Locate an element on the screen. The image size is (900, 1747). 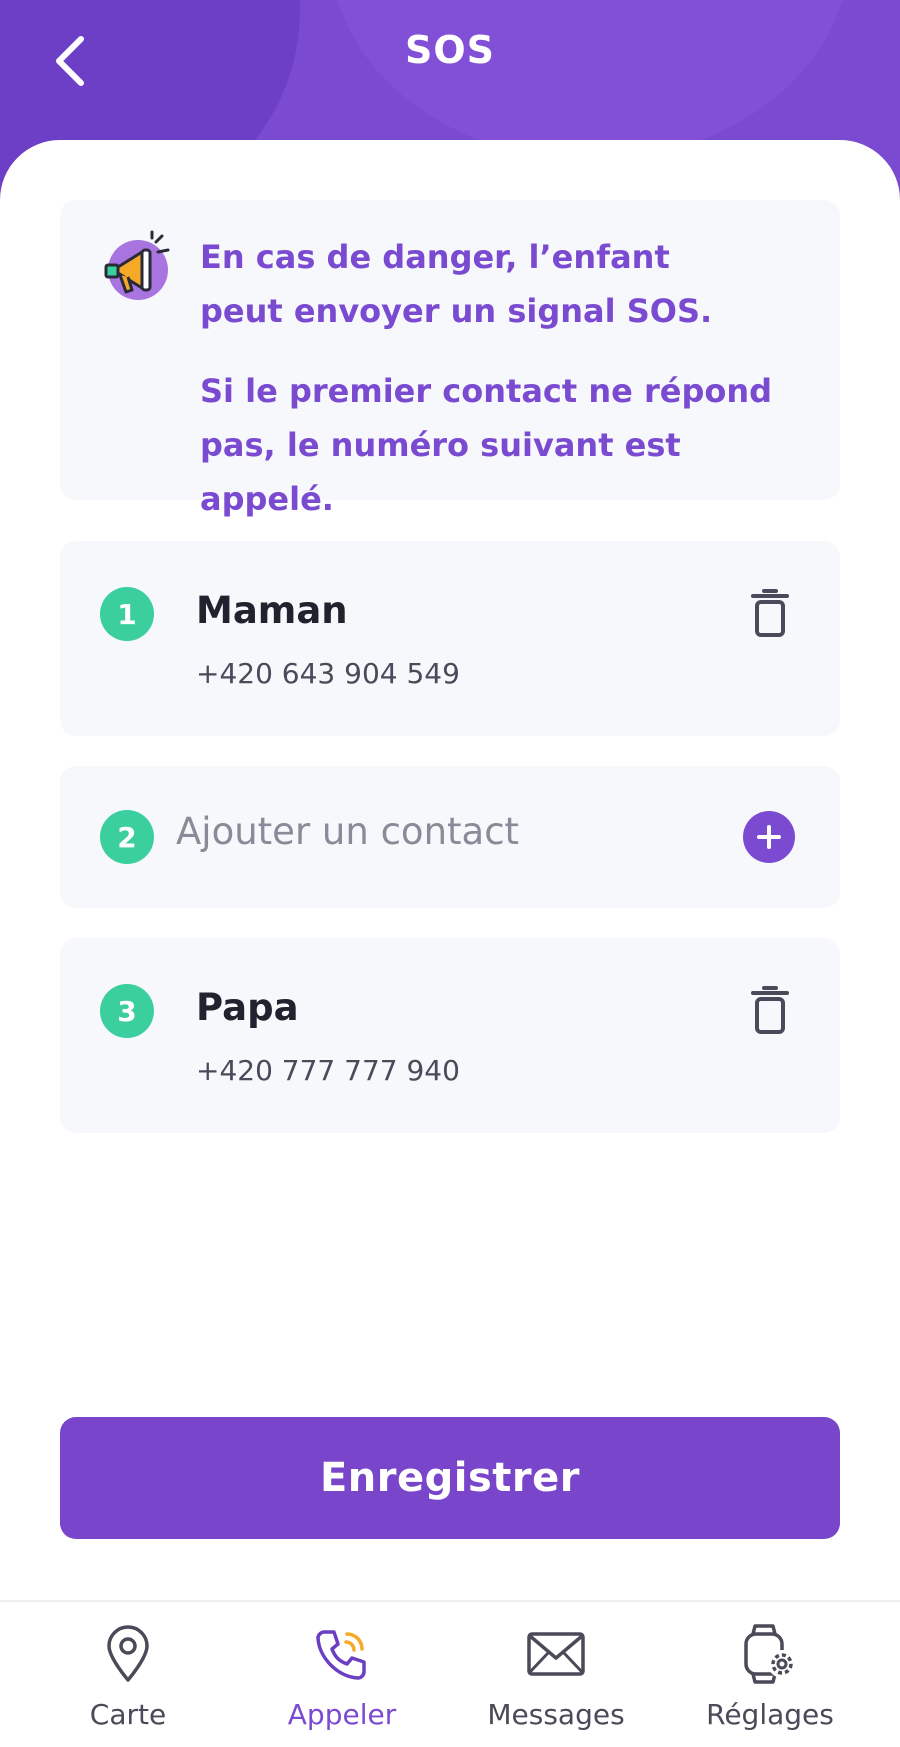
page-title: SOS is located at coordinates (450, 50).